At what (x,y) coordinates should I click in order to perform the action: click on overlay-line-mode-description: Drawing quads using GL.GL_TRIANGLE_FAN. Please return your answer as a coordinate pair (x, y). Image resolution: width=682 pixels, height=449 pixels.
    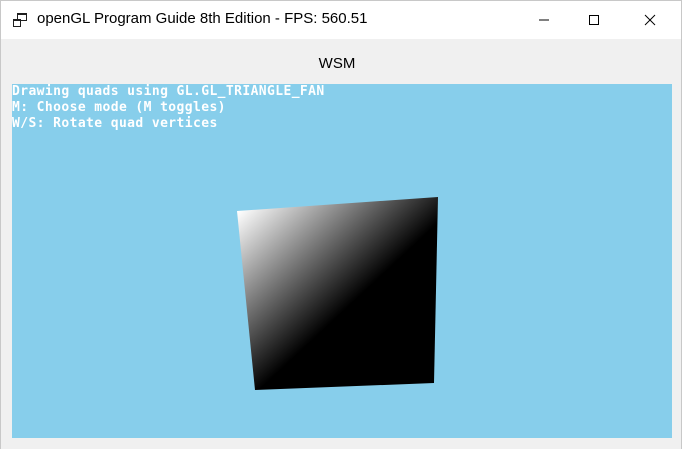
    Looking at the image, I should click on (168, 91).